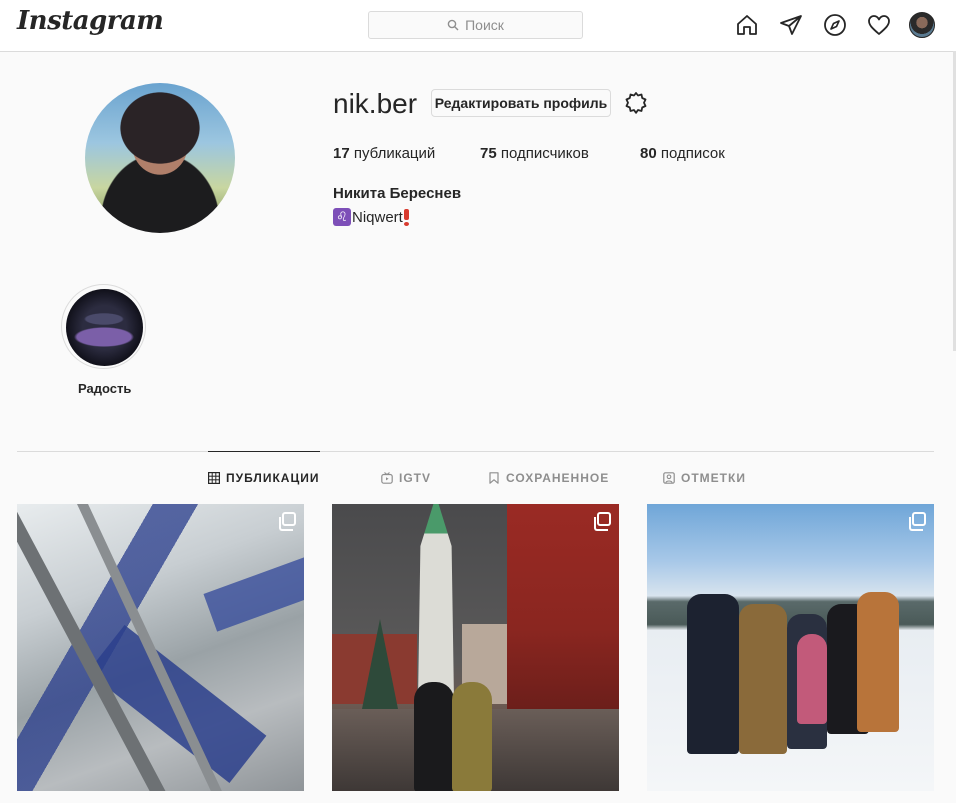 The width and height of the screenshot is (956, 803). What do you see at coordinates (835, 25) in the screenshot?
I see `explore-icon` at bounding box center [835, 25].